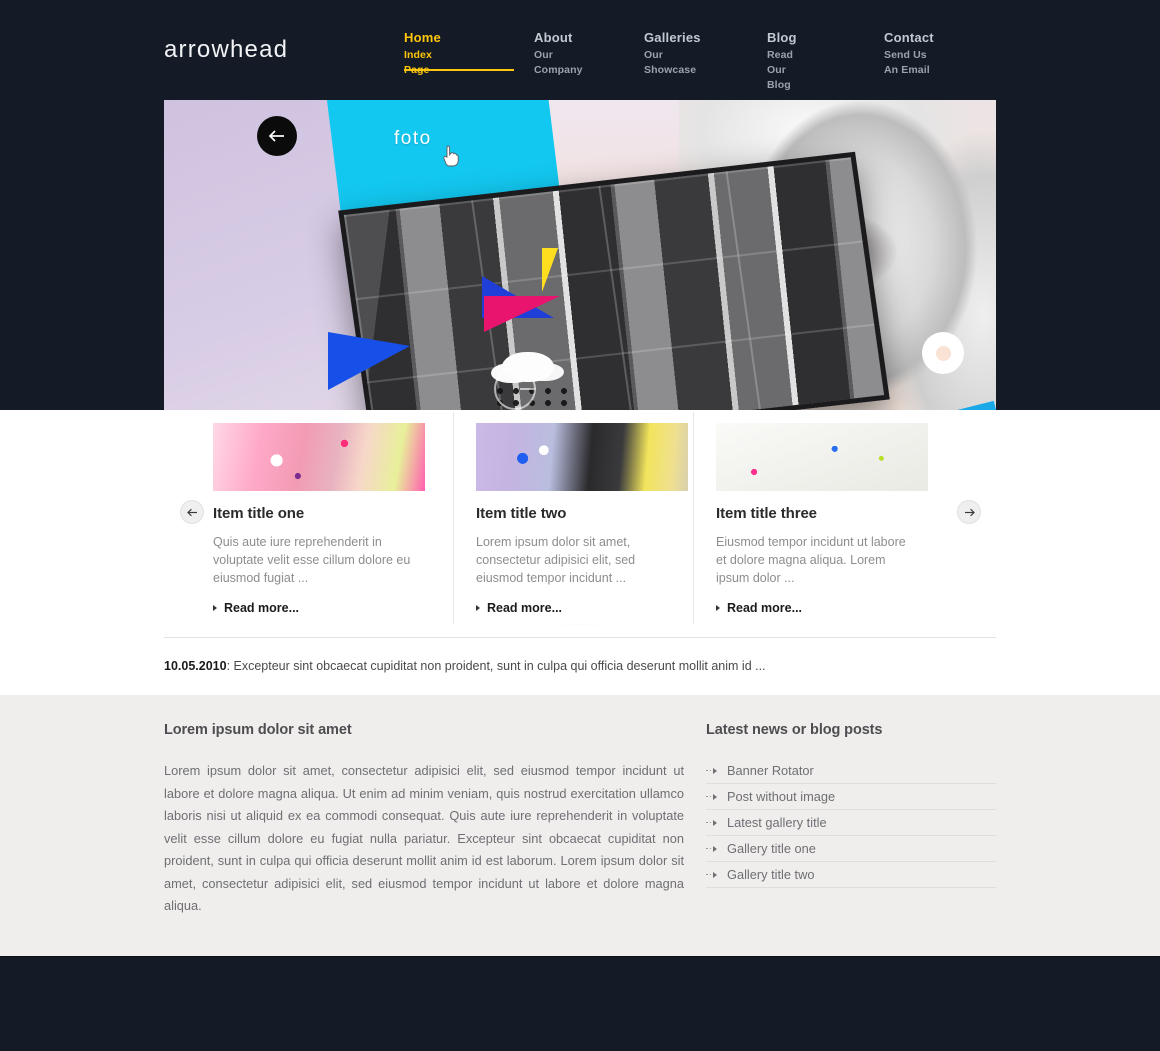 This screenshot has height=1051, width=1160. I want to click on slide-yellow-triangle, so click(550, 270).